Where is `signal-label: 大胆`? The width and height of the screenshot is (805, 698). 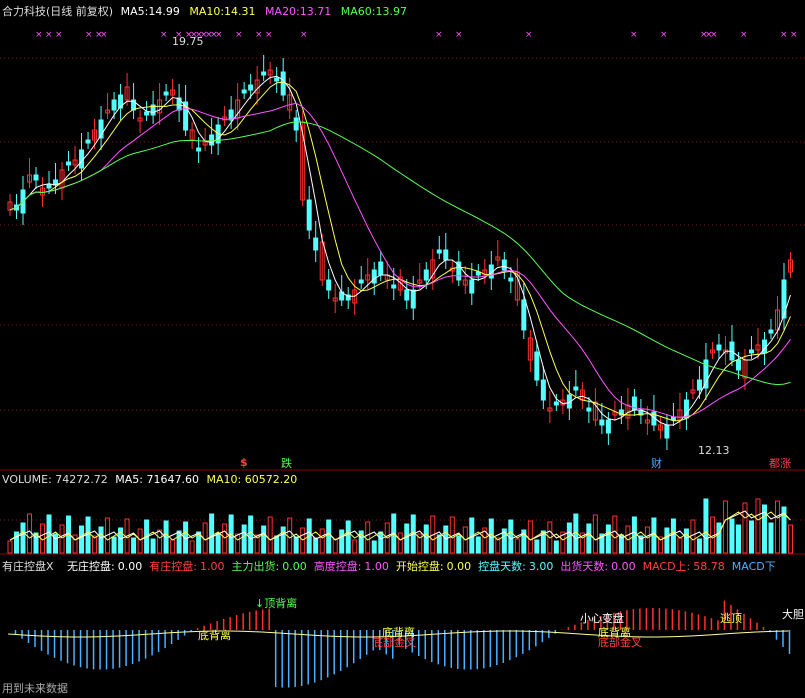
signal-label: 大胆 is located at coordinates (793, 614).